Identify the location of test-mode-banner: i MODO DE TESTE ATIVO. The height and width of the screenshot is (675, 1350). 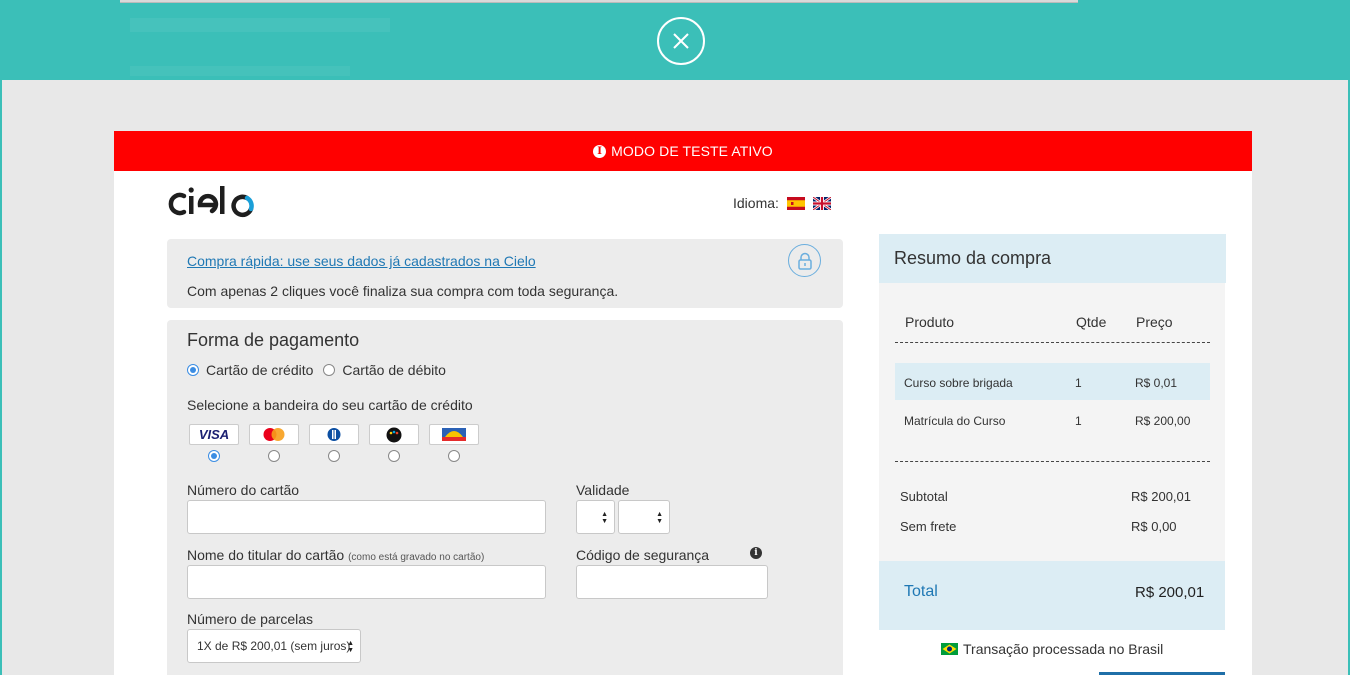
(683, 151).